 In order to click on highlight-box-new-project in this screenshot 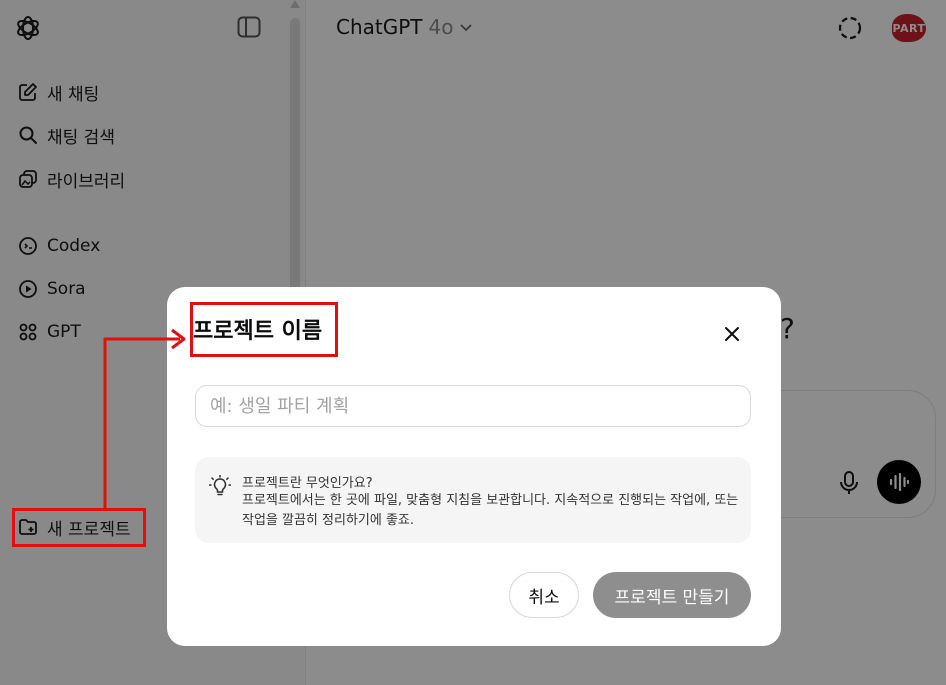, I will do `click(79, 527)`.